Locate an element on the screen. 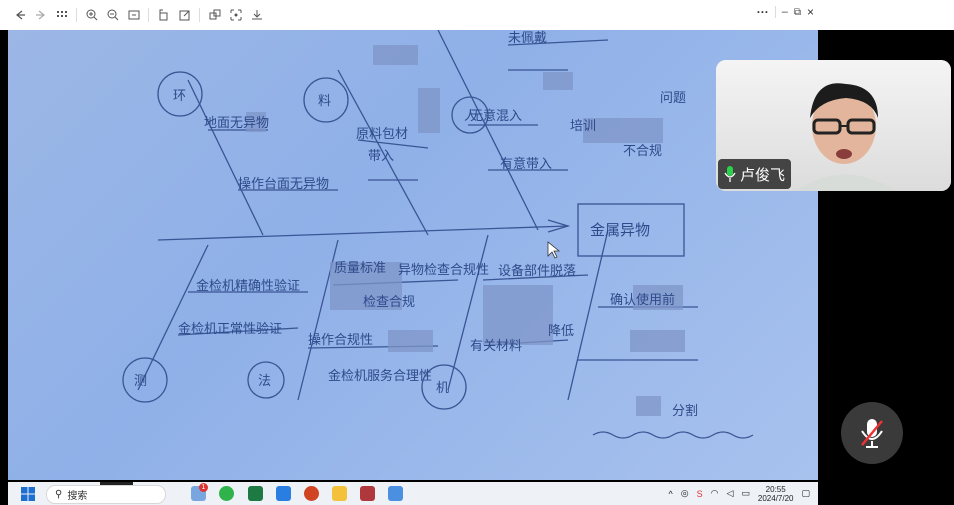 The width and height of the screenshot is (954, 505). minimize-button: – is located at coordinates (785, 12).